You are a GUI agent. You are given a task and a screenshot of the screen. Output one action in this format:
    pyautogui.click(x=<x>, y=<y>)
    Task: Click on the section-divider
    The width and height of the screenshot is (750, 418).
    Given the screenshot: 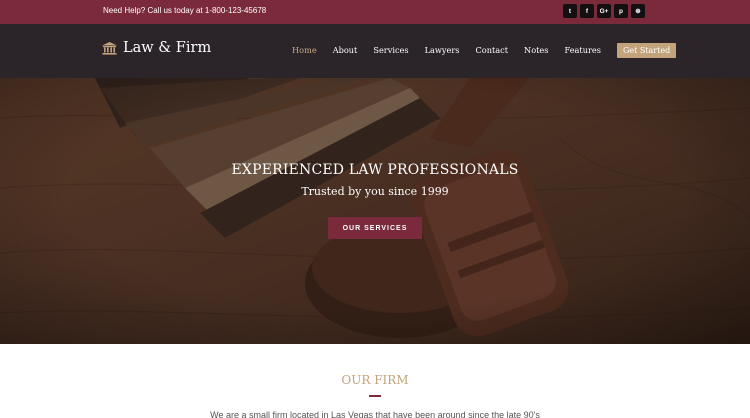 What is the action you would take?
    pyautogui.click(x=375, y=396)
    